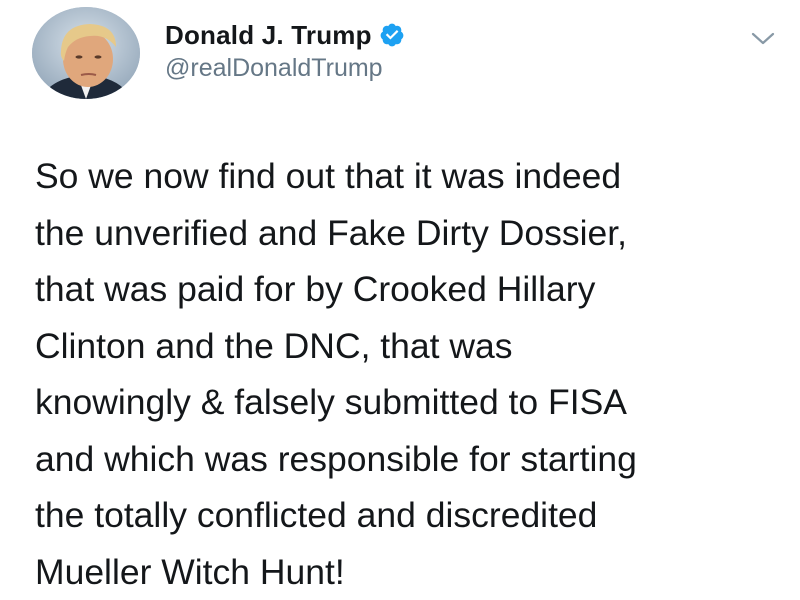 The height and width of the screenshot is (600, 800). I want to click on author-handle: @realDonaldTrump, so click(274, 68).